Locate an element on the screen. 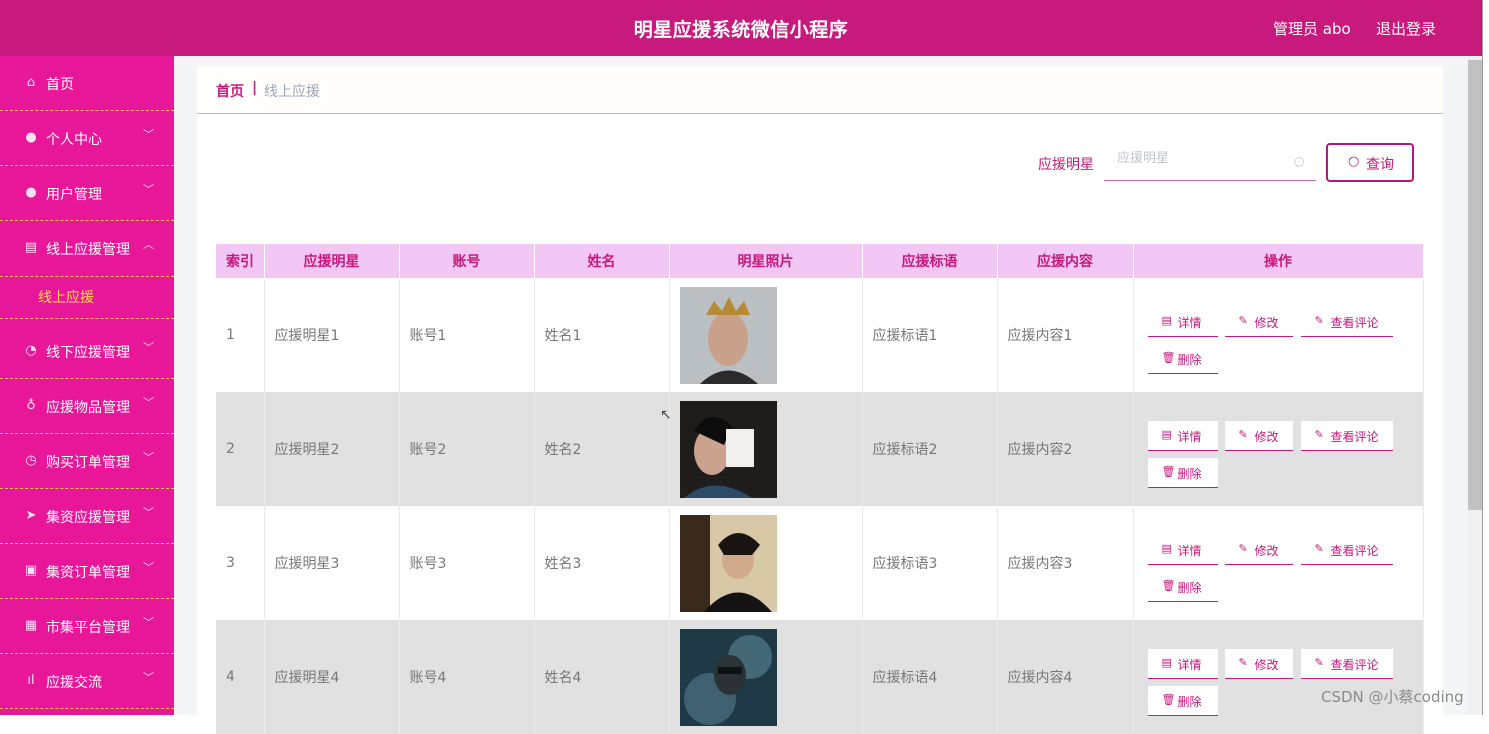 The width and height of the screenshot is (1489, 734). sidebar-item-label: 集资订单管理 is located at coordinates (88, 573).